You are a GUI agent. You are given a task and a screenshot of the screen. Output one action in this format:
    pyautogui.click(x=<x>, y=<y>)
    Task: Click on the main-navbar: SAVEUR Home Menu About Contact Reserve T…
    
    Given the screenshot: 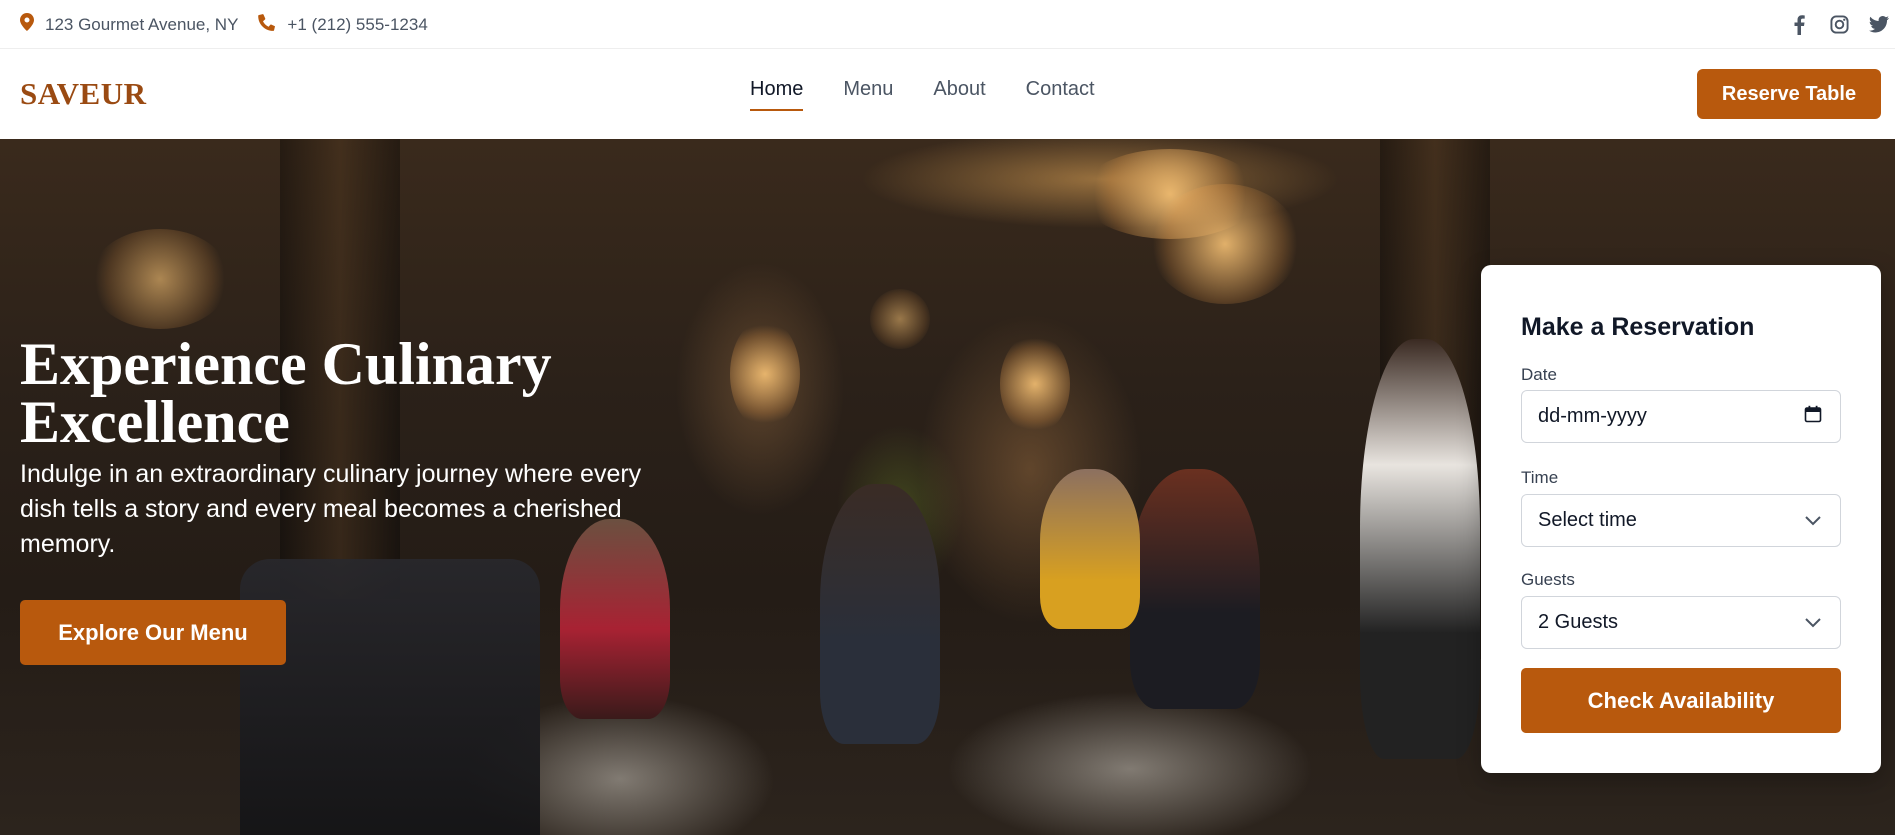 What is the action you would take?
    pyautogui.click(x=947, y=94)
    